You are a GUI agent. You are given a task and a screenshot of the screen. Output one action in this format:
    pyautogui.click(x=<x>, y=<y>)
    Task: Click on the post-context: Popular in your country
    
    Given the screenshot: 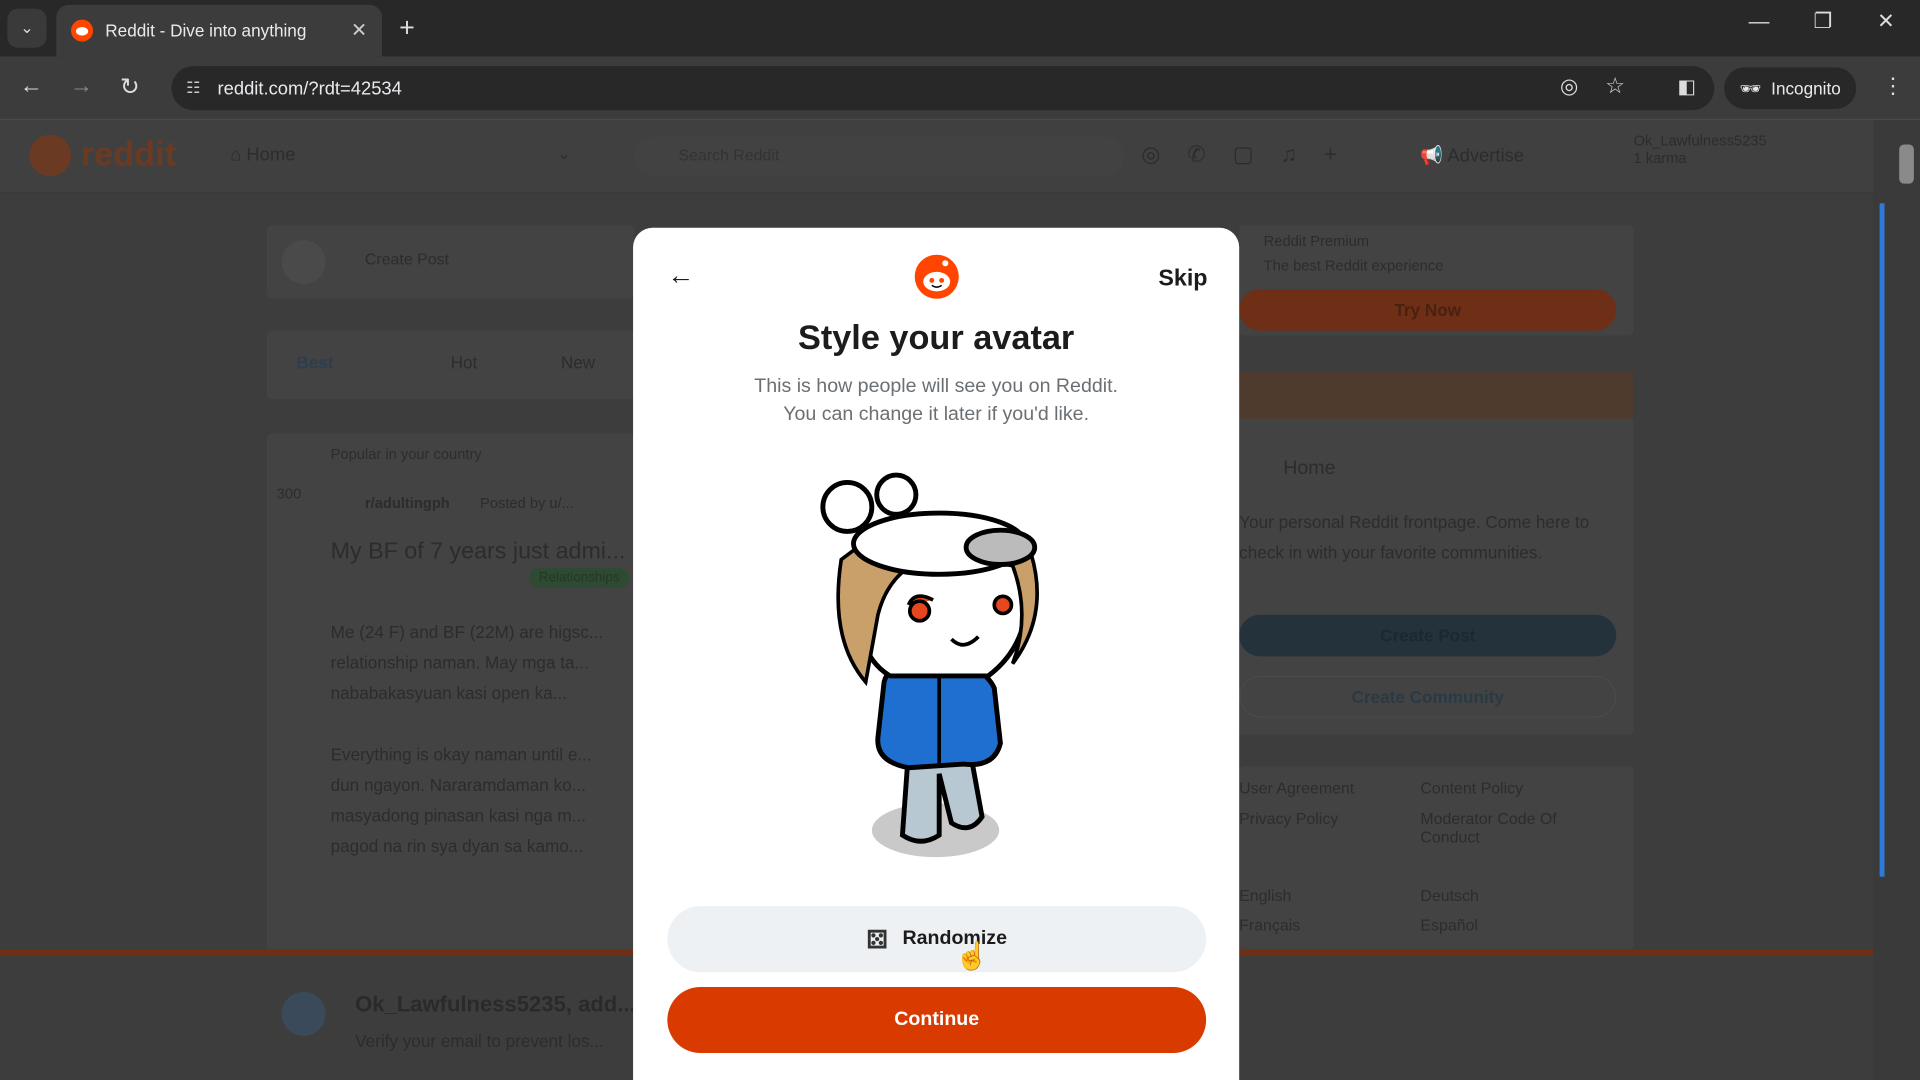 What is the action you would take?
    pyautogui.click(x=406, y=454)
    